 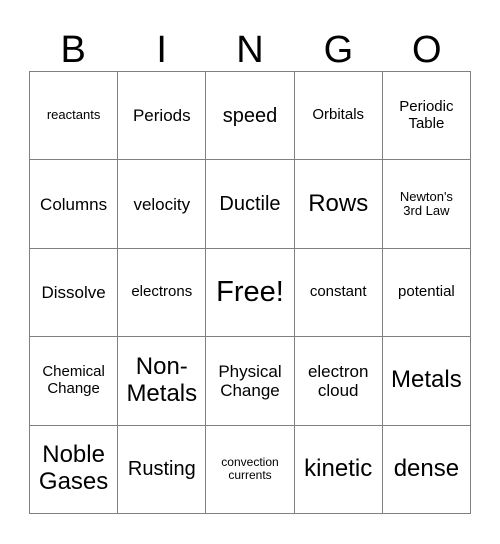 I want to click on bingo-cell-label: speed, so click(x=250, y=115).